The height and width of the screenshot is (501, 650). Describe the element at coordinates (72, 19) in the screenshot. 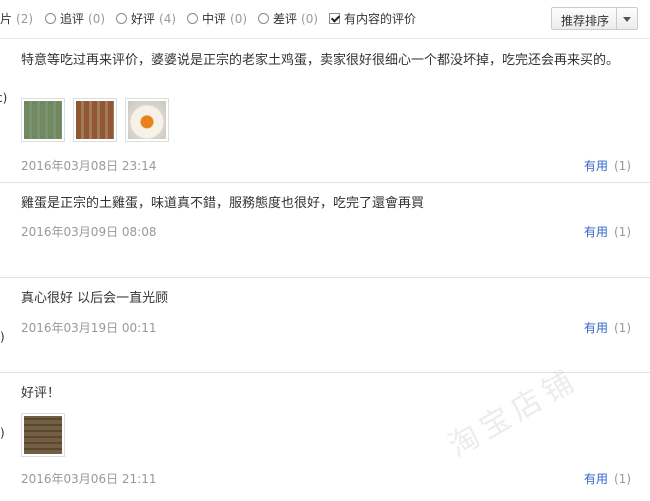

I see `filter-label: 追评` at that location.